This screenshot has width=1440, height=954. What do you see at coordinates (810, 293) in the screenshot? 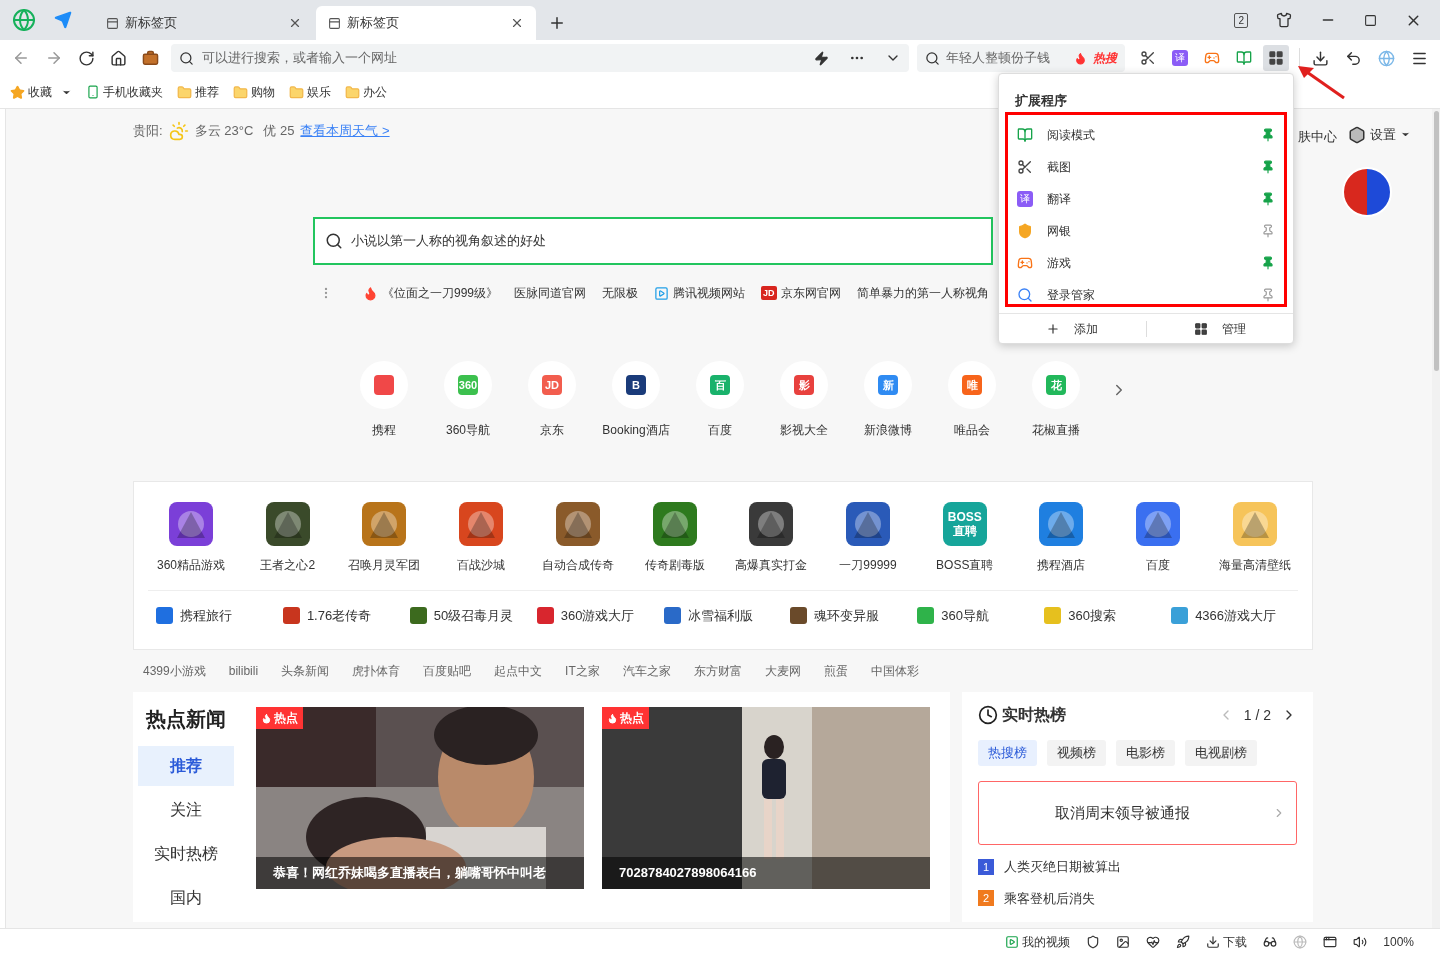
I see `hot-link: 京东网官网` at bounding box center [810, 293].